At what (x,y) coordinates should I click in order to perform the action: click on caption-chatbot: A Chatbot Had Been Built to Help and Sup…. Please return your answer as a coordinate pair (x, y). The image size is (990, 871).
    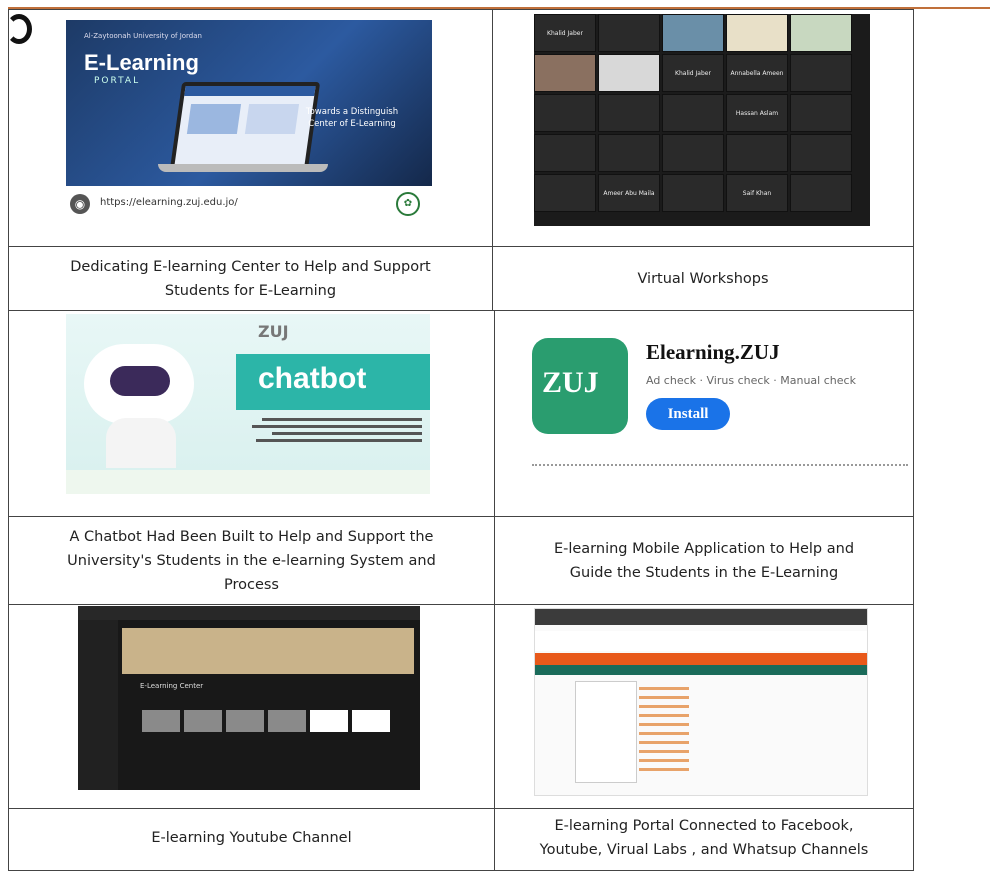
    Looking at the image, I should click on (251, 560).